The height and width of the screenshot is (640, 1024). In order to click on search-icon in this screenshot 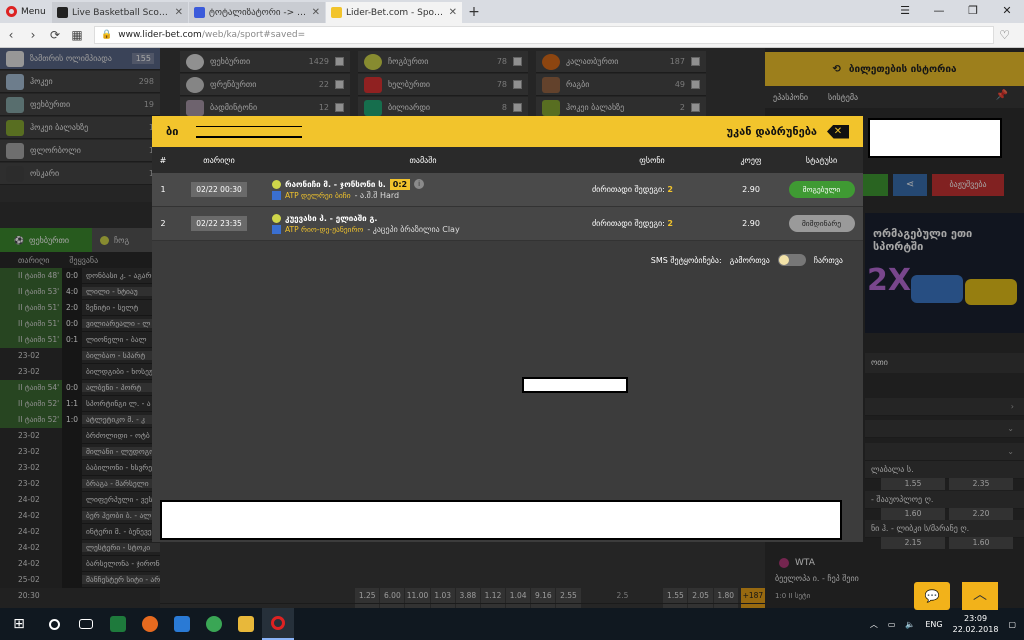, I will do `click(54, 624)`.